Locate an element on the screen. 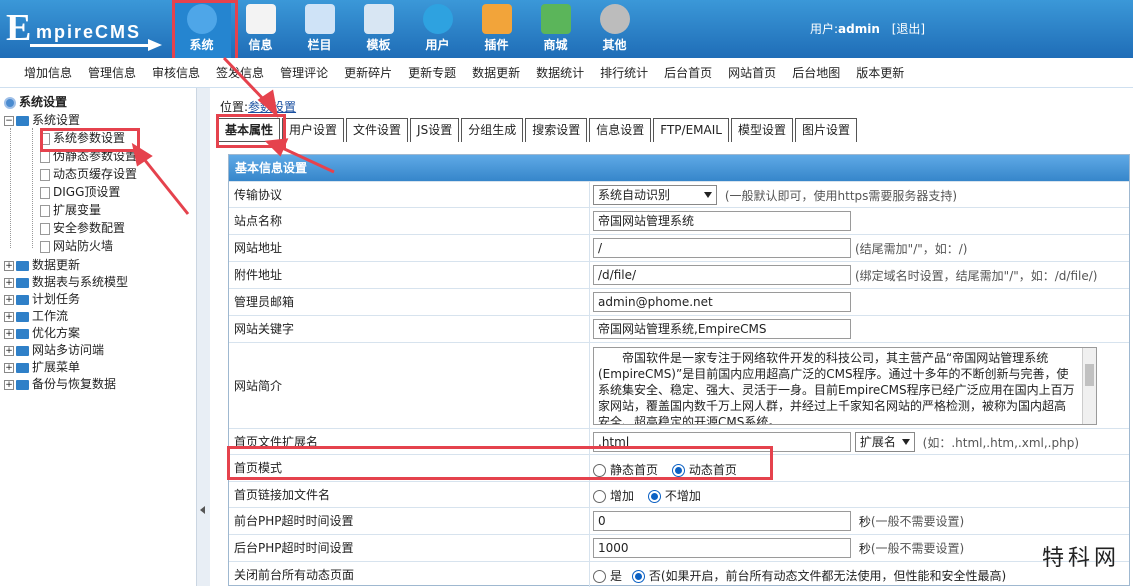 The image size is (1133, 588). back-timeout-hint: (一般不需要设置) is located at coordinates (917, 548).